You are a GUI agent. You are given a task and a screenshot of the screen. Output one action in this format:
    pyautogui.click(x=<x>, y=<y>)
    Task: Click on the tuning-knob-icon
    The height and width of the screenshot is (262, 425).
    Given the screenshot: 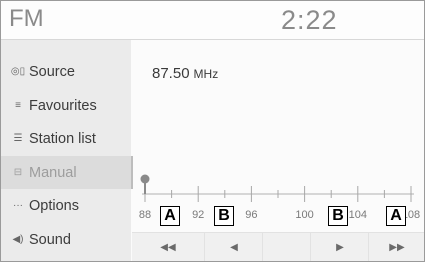 What is the action you would take?
    pyautogui.click(x=145, y=184)
    